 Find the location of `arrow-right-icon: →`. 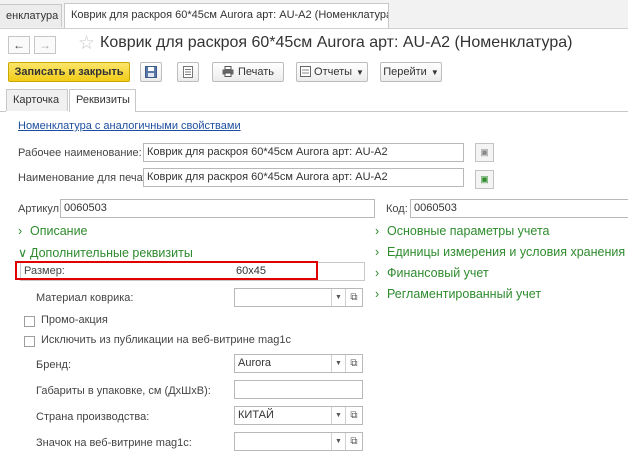

arrow-right-icon: → is located at coordinates (45, 45).